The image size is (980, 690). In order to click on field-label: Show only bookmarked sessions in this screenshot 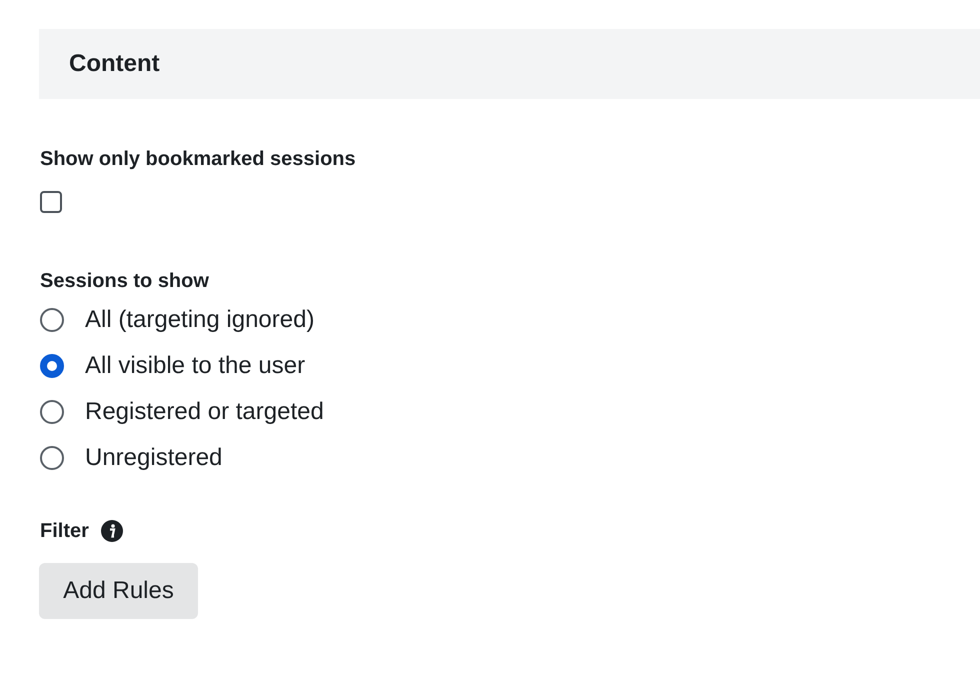, I will do `click(198, 159)`.